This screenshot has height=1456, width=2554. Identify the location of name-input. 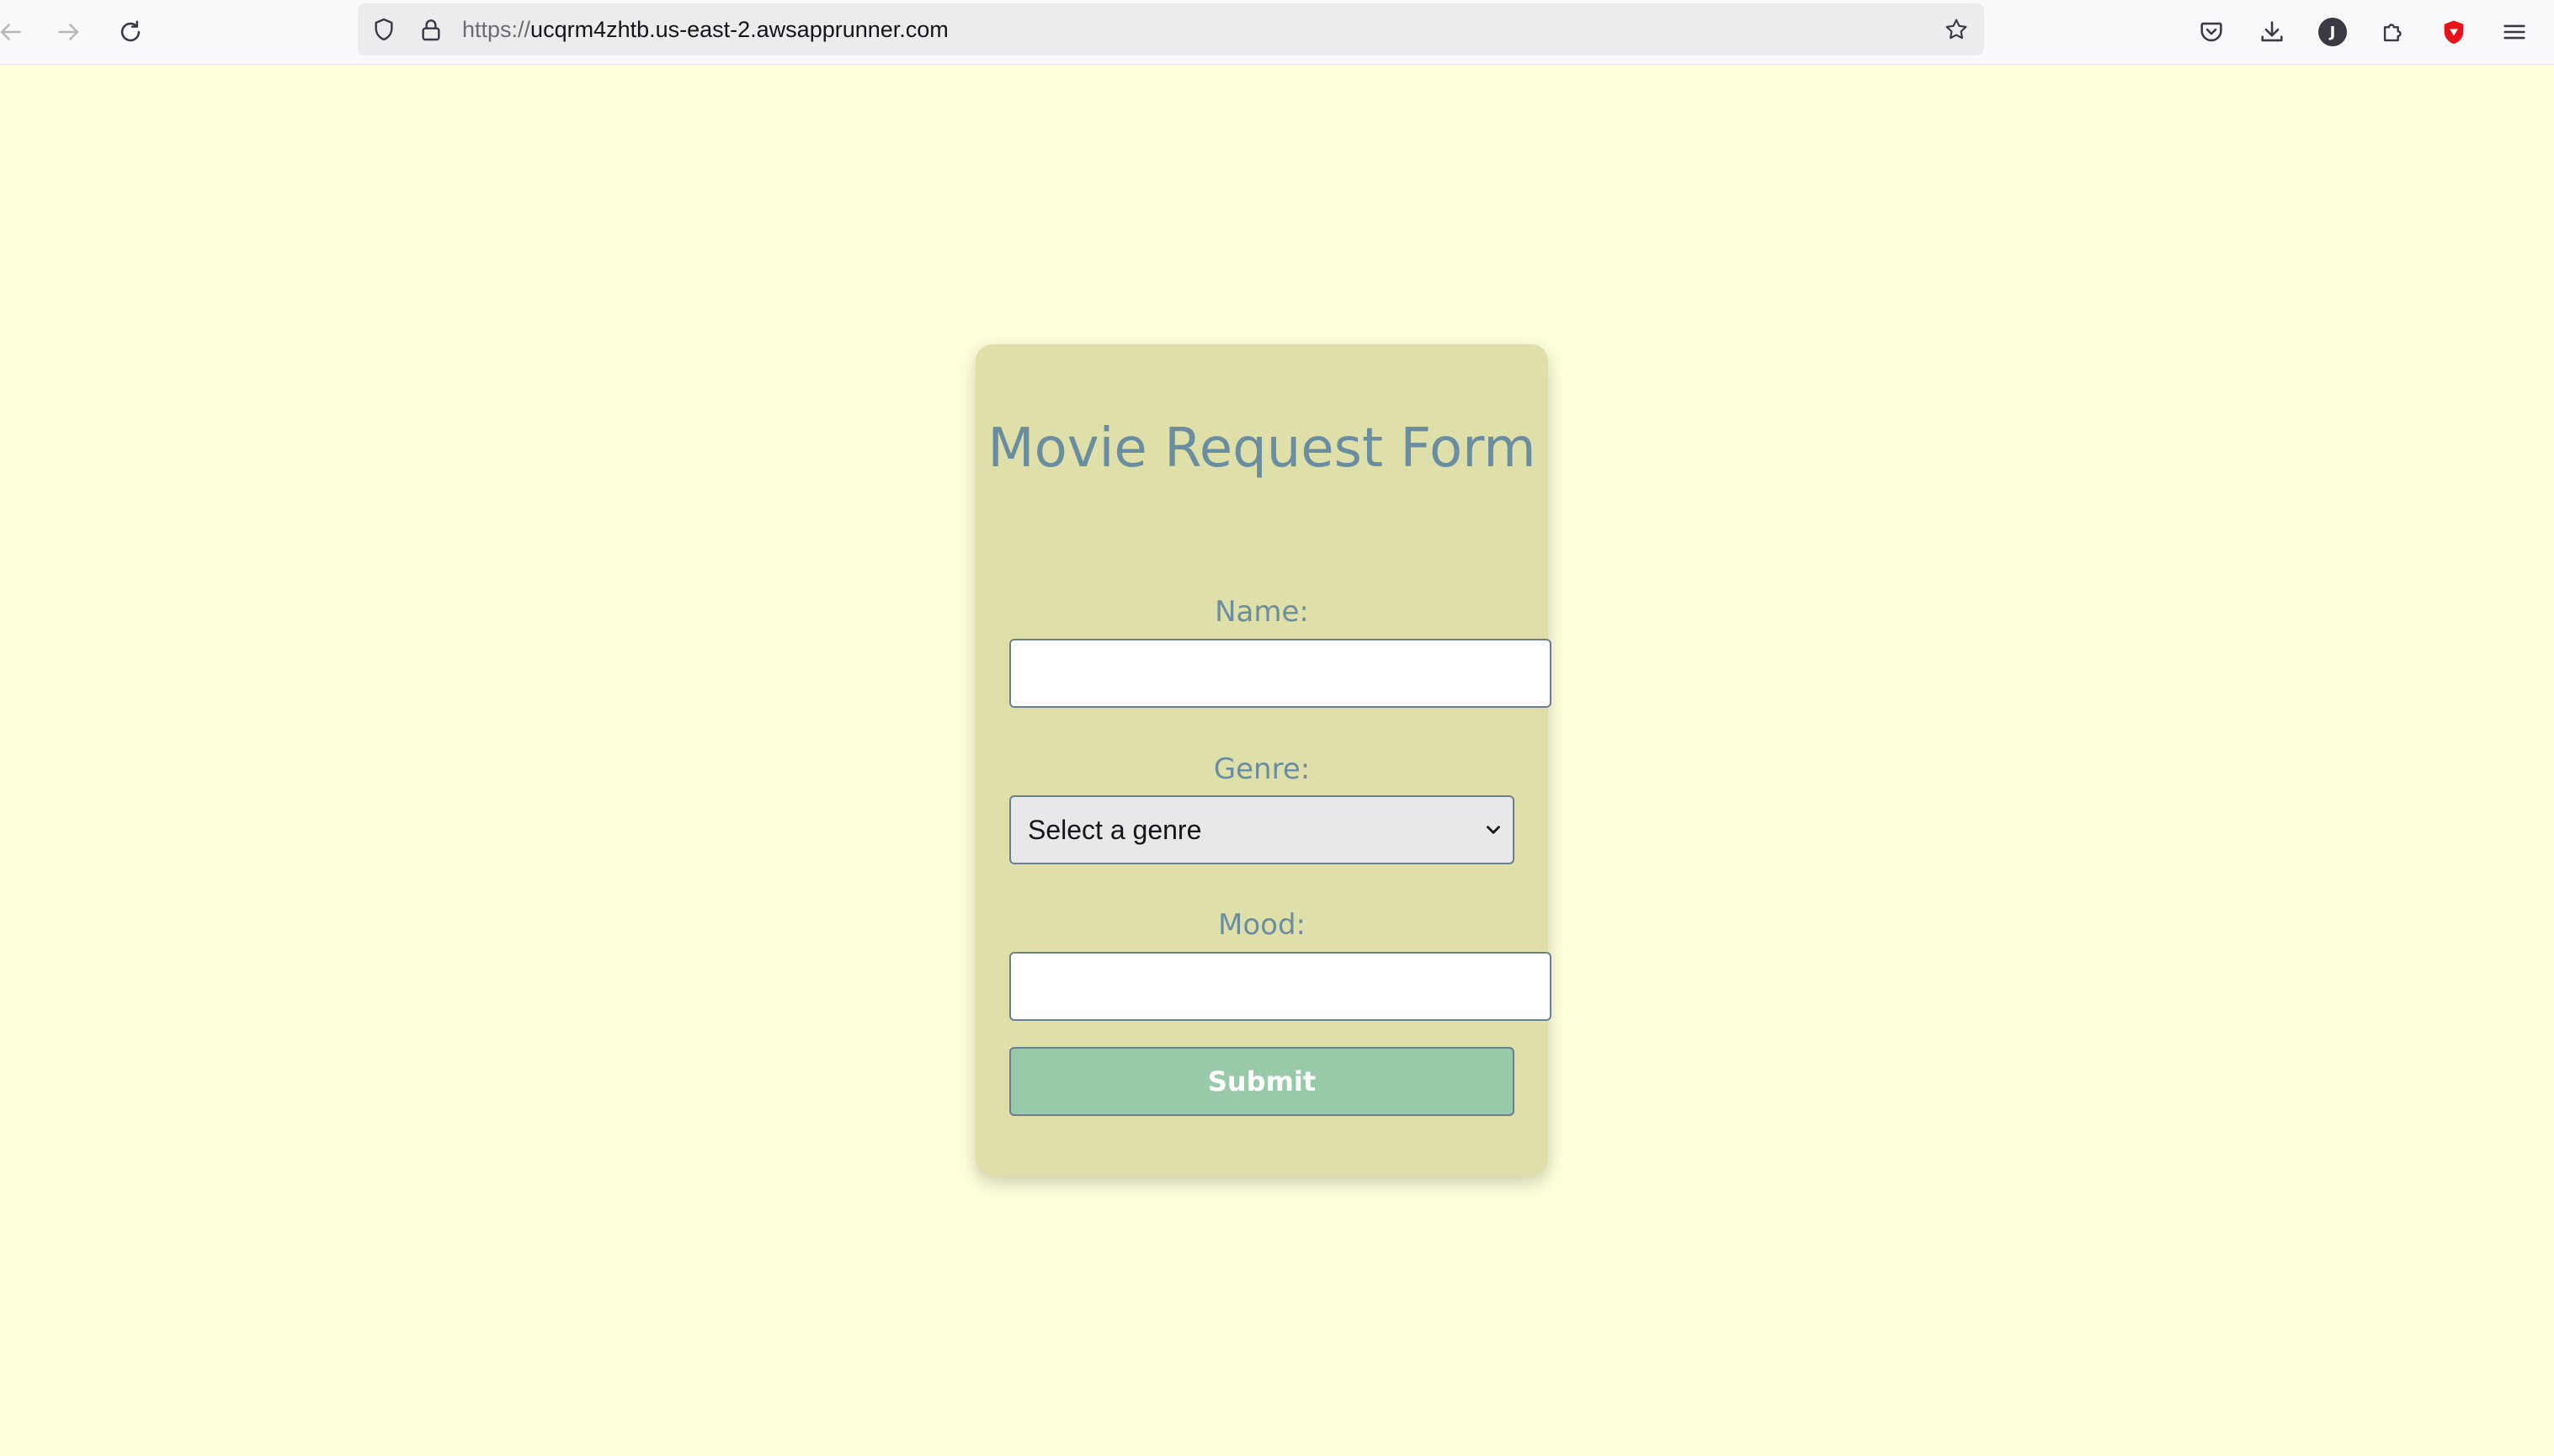
(1280, 673).